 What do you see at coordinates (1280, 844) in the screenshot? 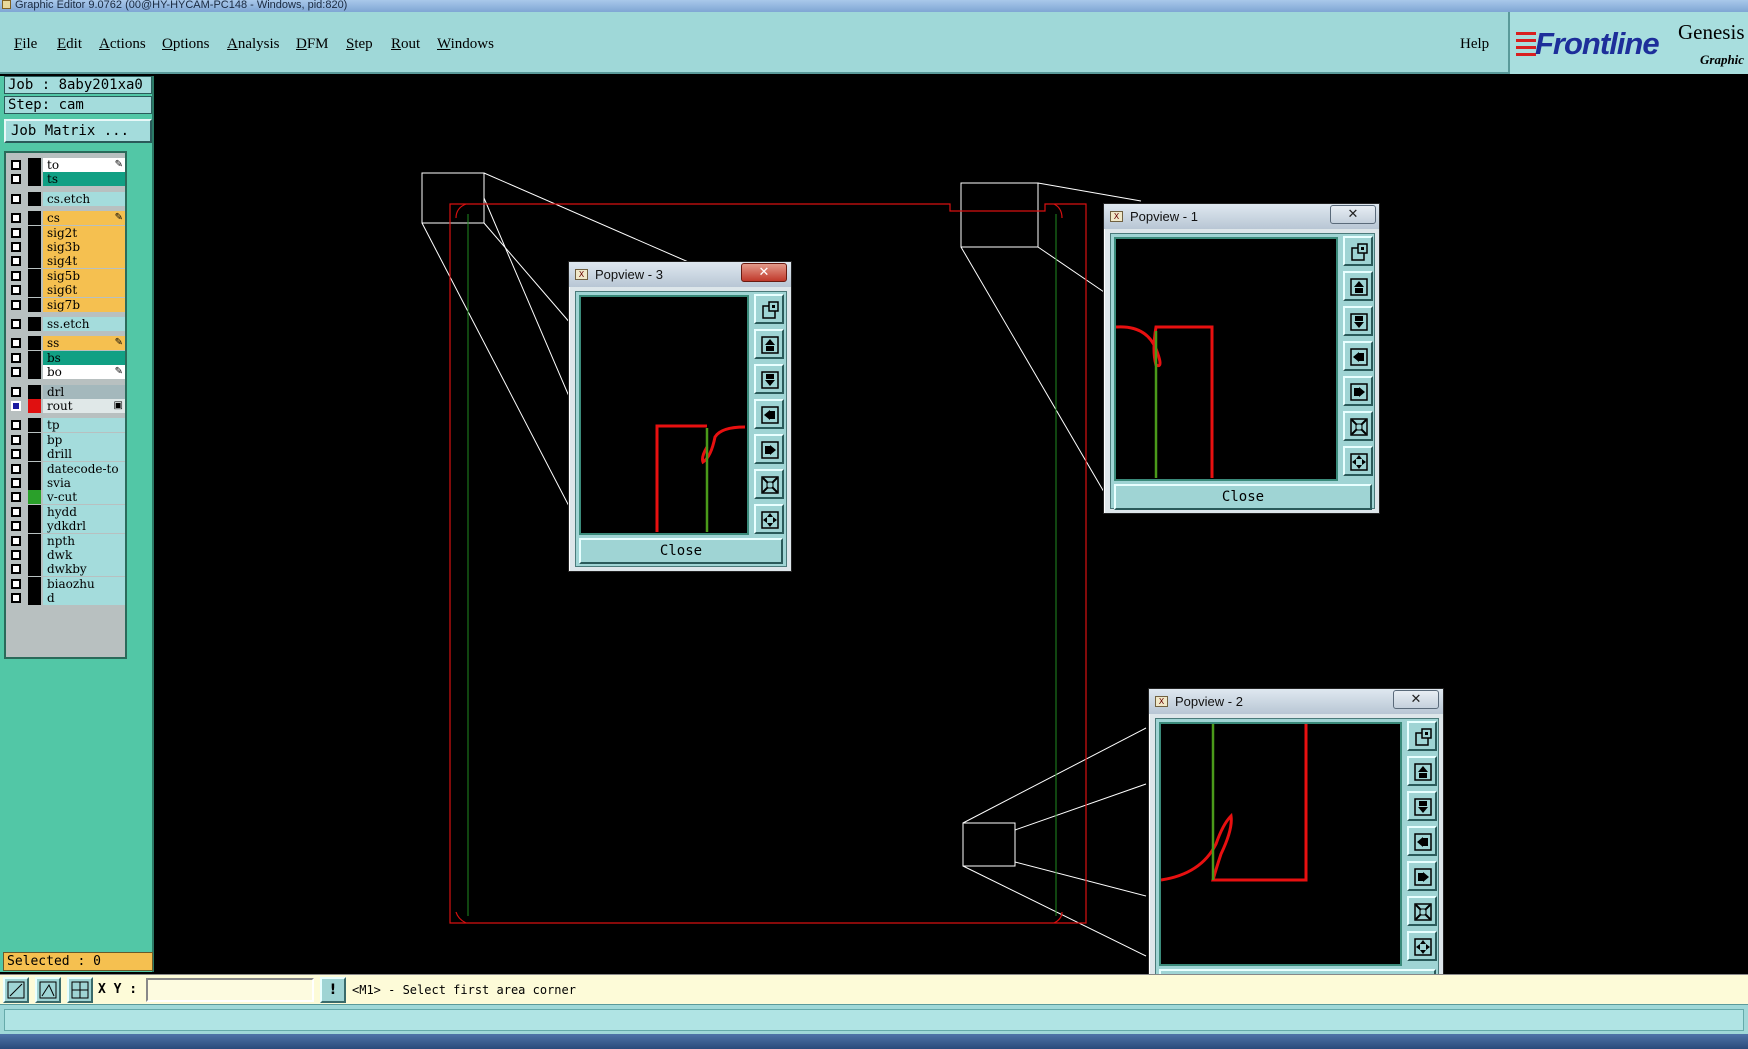
I see `popview-2-view` at bounding box center [1280, 844].